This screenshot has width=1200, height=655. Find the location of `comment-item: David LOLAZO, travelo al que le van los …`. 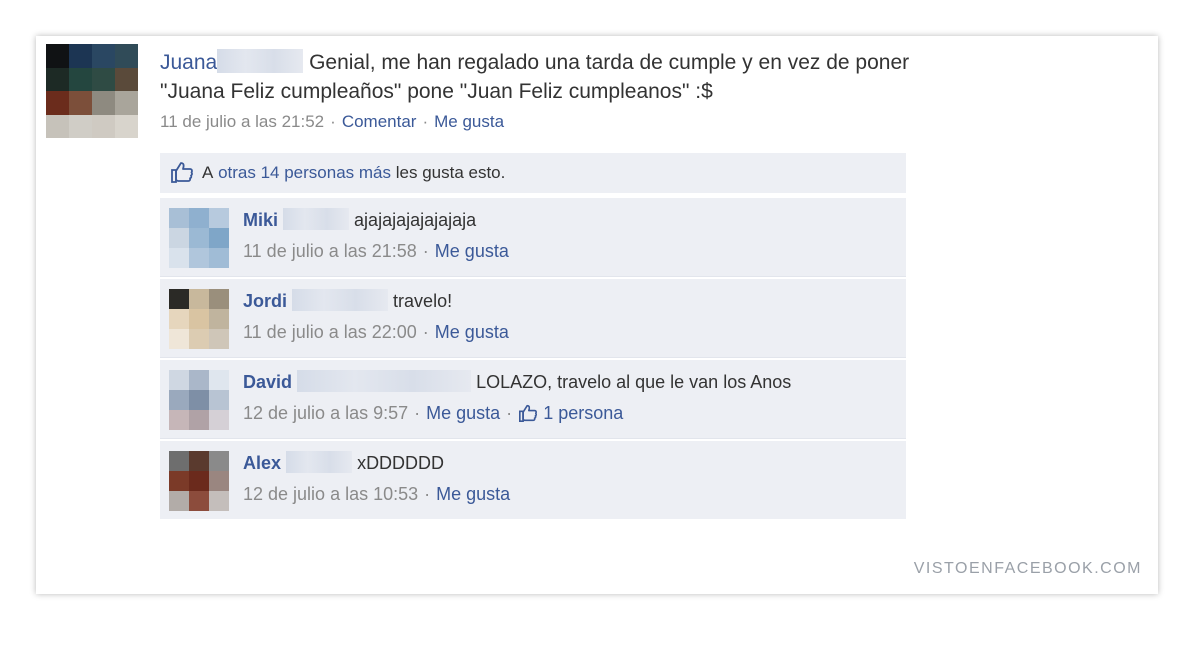

comment-item: David LOLAZO, travelo al que le van los … is located at coordinates (533, 399).